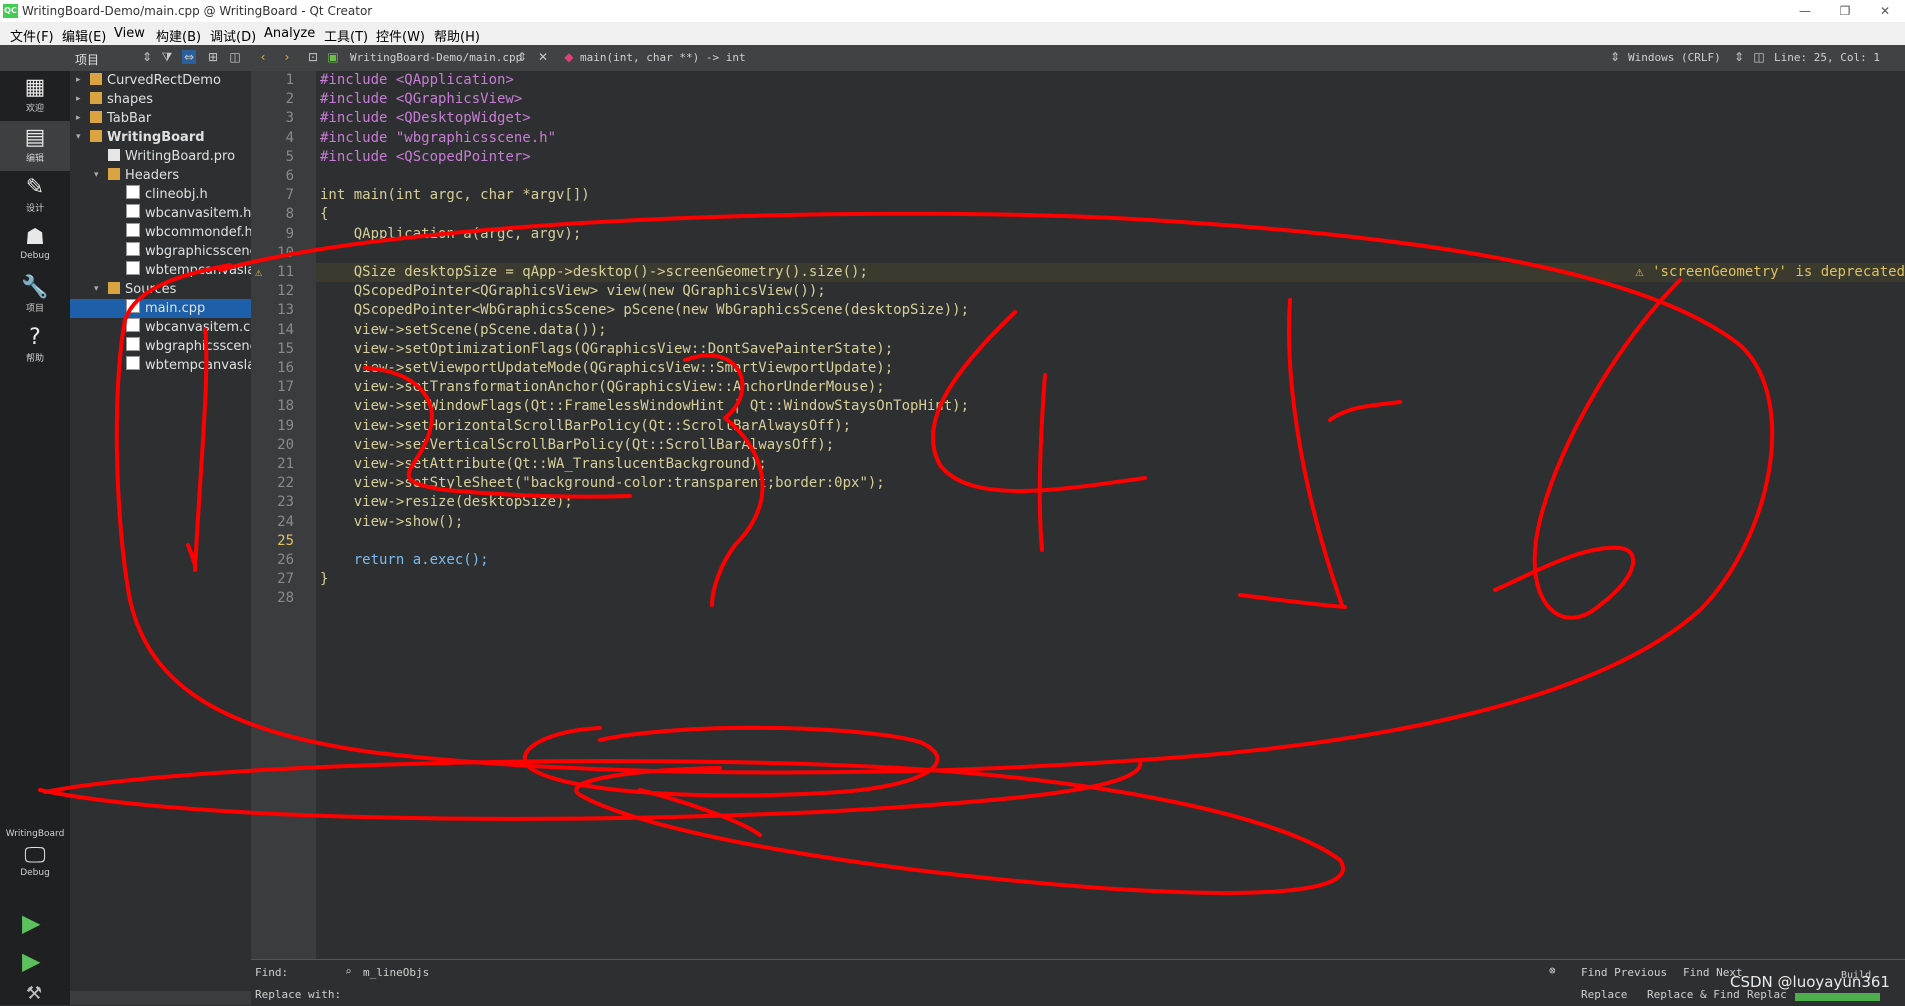 The width and height of the screenshot is (1905, 1006). I want to click on menu-analyze: Analyze, so click(289, 33).